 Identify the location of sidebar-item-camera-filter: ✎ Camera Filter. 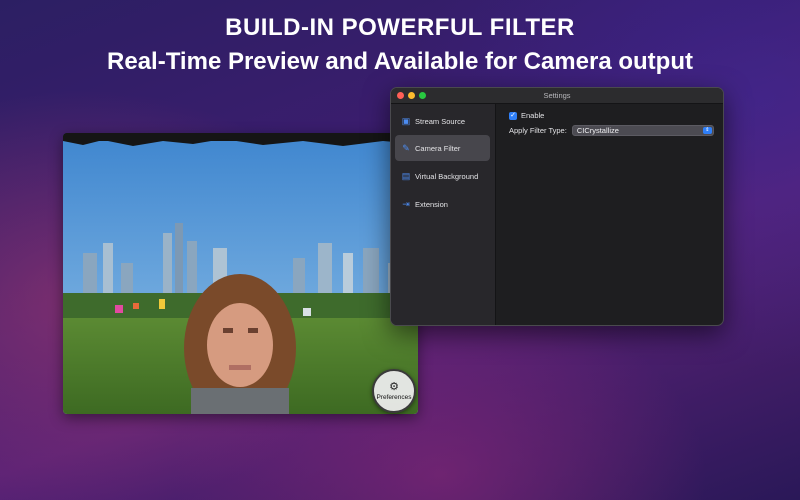
(442, 148).